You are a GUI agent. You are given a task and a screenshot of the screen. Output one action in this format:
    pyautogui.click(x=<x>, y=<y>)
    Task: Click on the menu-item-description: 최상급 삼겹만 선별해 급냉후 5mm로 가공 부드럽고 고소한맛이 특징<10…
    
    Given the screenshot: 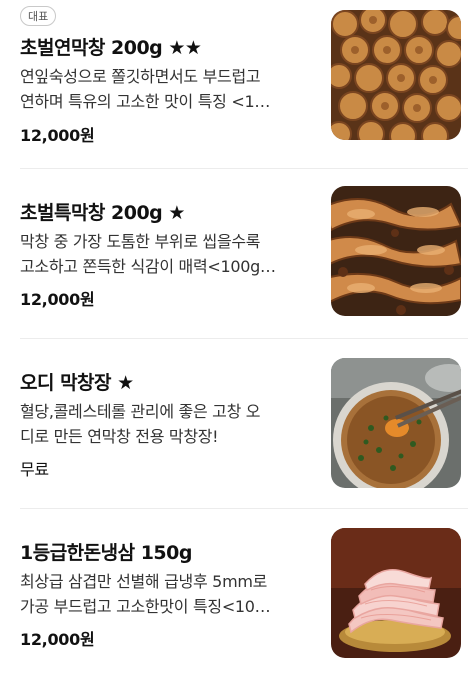 What is the action you would take?
    pyautogui.click(x=164, y=594)
    